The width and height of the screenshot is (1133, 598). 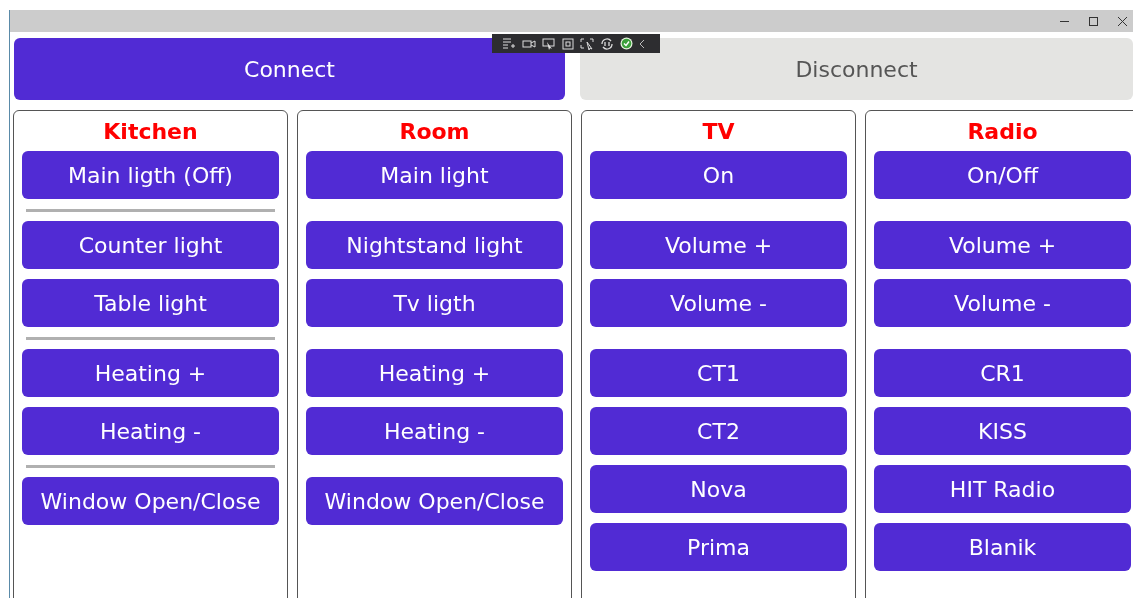 I want to click on frame-icon, so click(x=568, y=43).